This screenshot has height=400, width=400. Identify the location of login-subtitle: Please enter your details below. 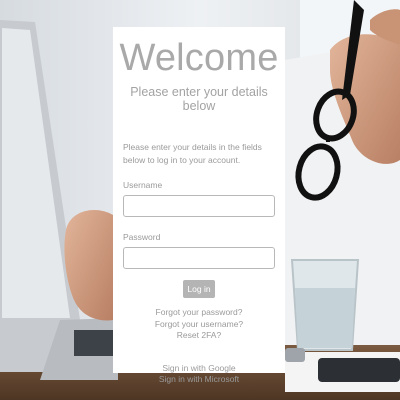
(199, 99).